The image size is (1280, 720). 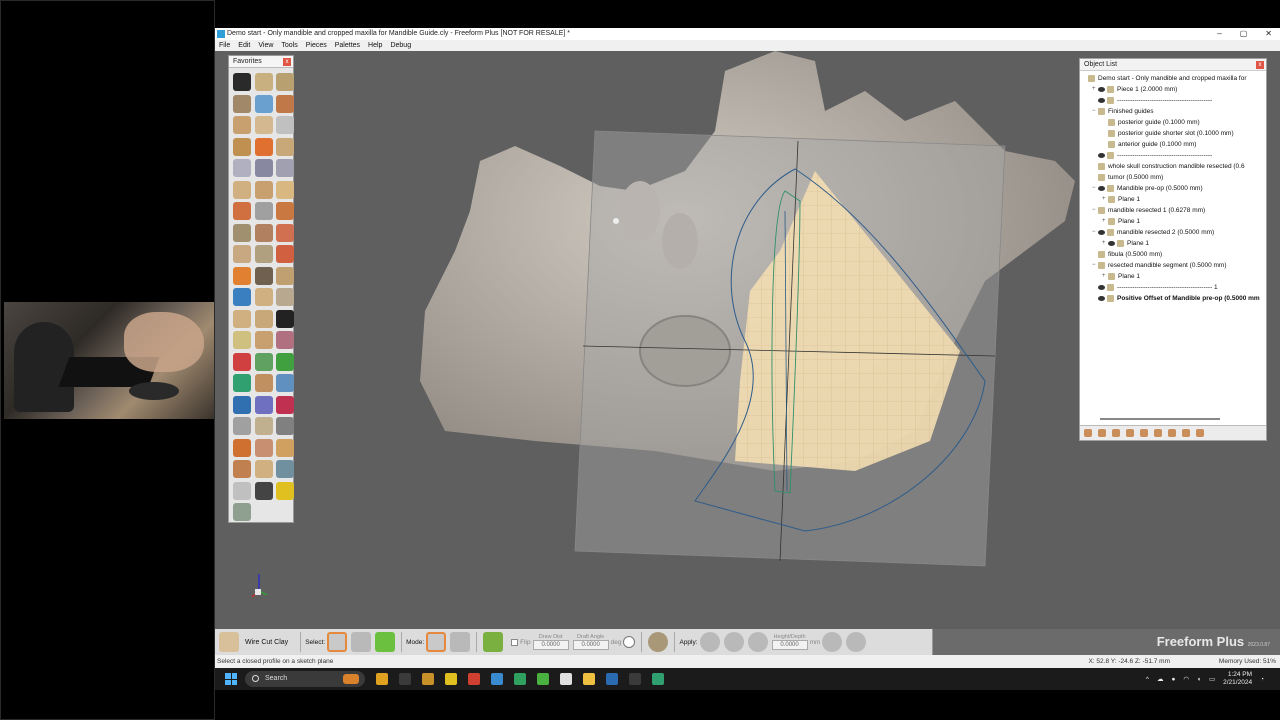 What do you see at coordinates (400, 45) in the screenshot?
I see `menu-debug: Debug` at bounding box center [400, 45].